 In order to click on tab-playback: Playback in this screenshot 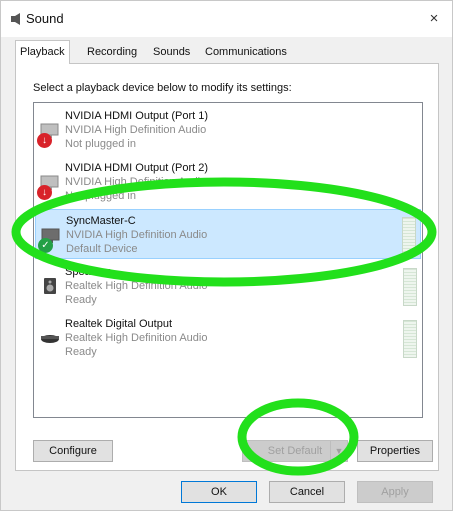, I will do `click(42, 52)`.